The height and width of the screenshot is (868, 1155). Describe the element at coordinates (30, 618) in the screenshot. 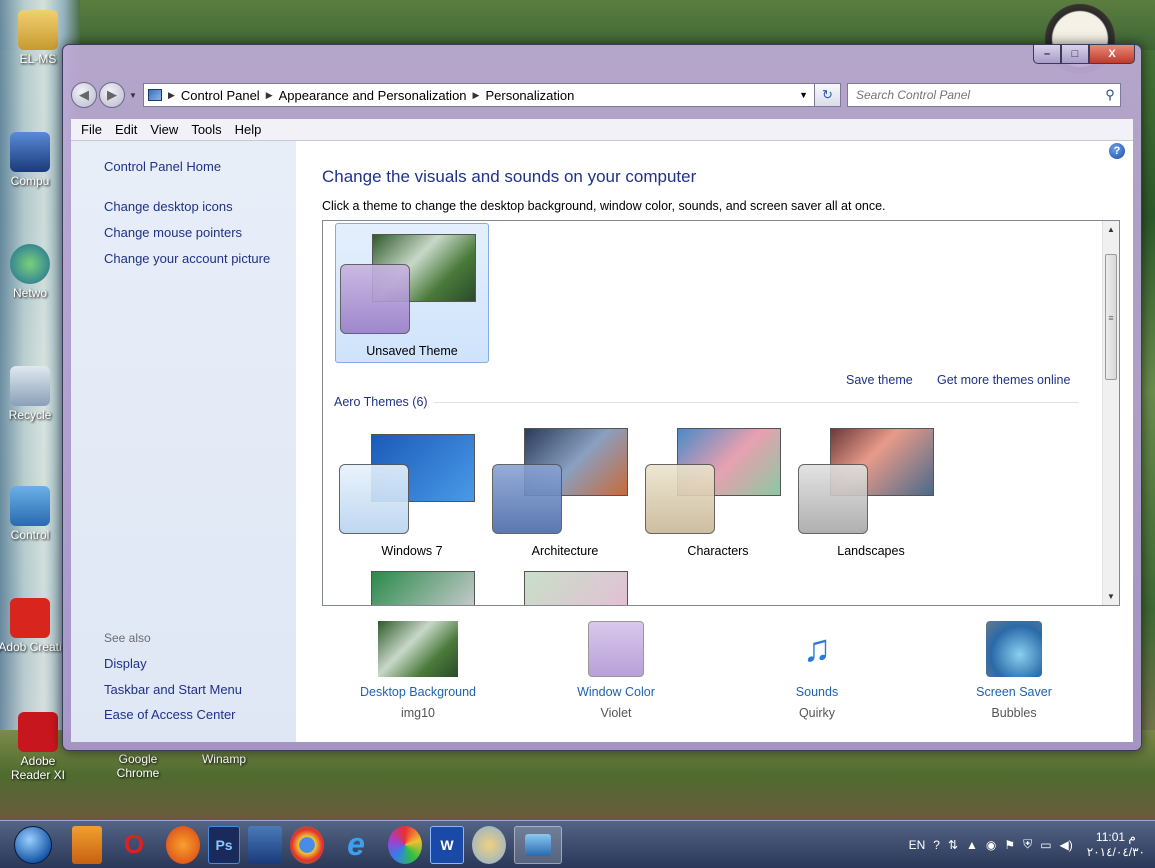

I see `adobe-cc-icon` at that location.